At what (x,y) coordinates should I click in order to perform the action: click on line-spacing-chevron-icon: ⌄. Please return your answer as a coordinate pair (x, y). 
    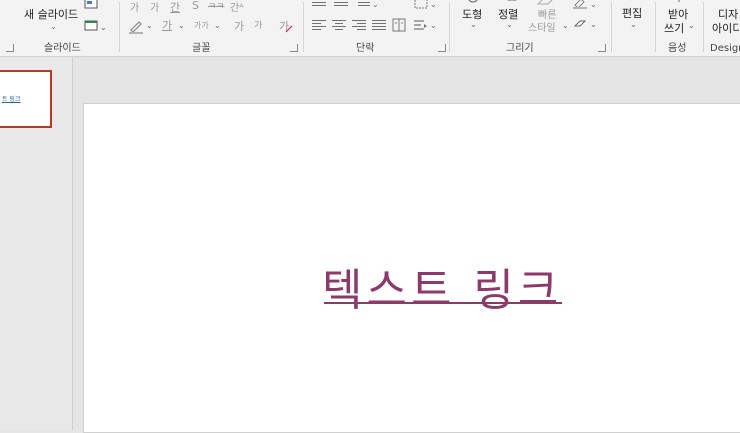
    Looking at the image, I should click on (375, 4).